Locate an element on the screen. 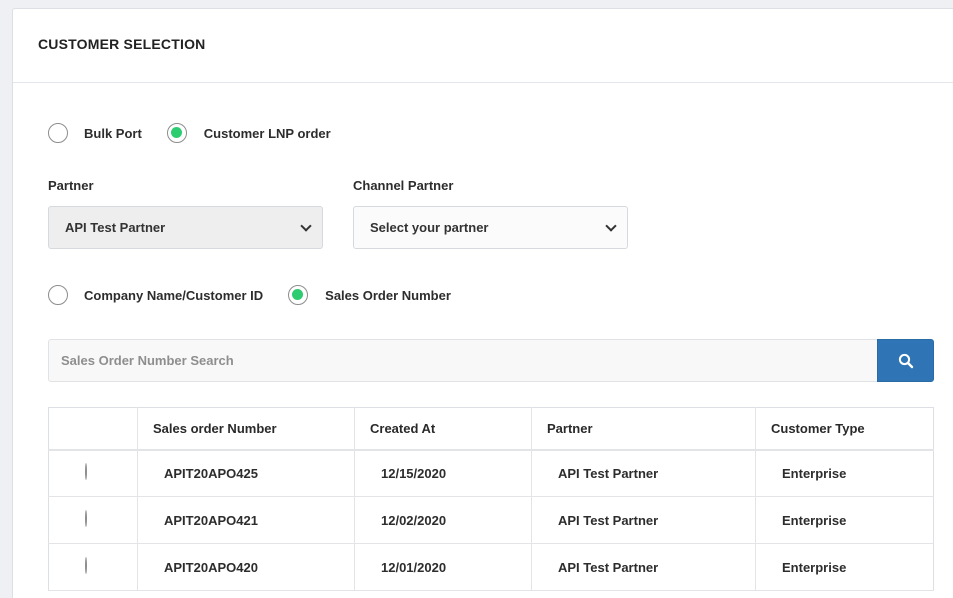 Image resolution: width=953 pixels, height=598 pixels. sales-order-number-cell: APIT20APO420 is located at coordinates (246, 567).